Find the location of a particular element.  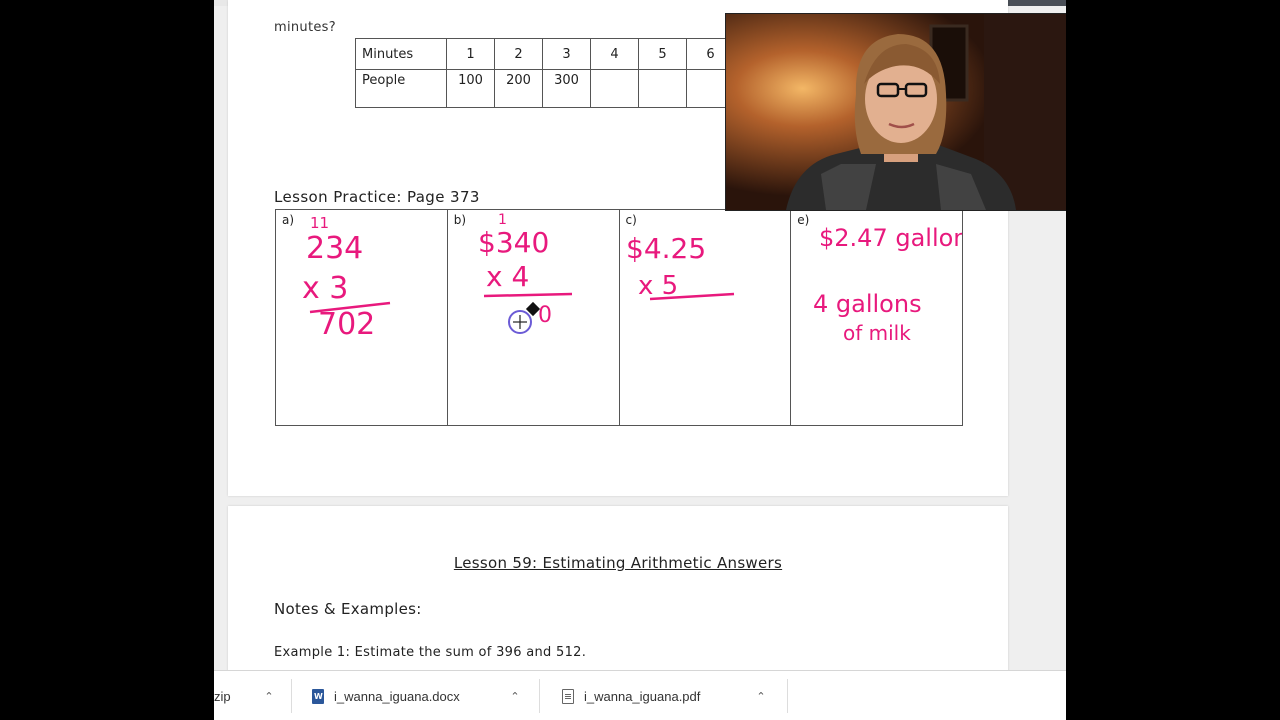

notes-heading: Notes & Examples: is located at coordinates (348, 609).